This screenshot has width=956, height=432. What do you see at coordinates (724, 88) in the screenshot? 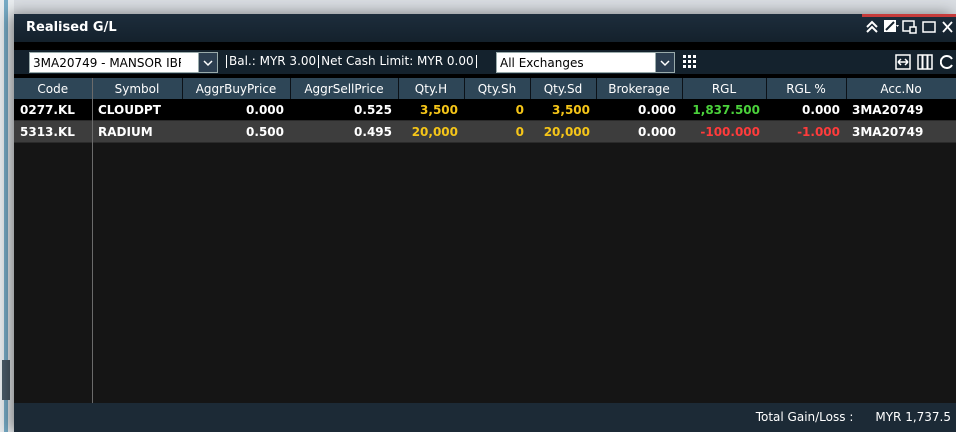
I see `column-header-rgl: RGL` at bounding box center [724, 88].